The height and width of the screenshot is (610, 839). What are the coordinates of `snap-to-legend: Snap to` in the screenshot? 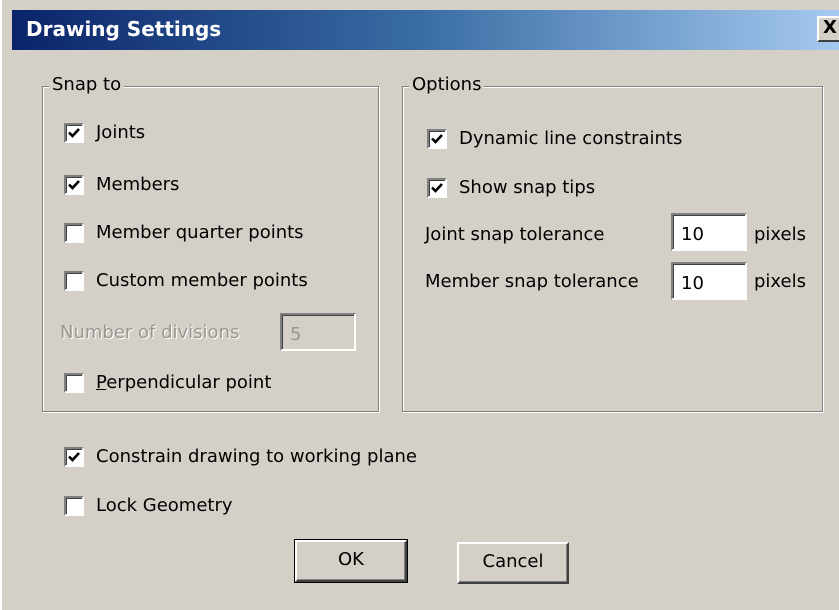 It's located at (87, 84).